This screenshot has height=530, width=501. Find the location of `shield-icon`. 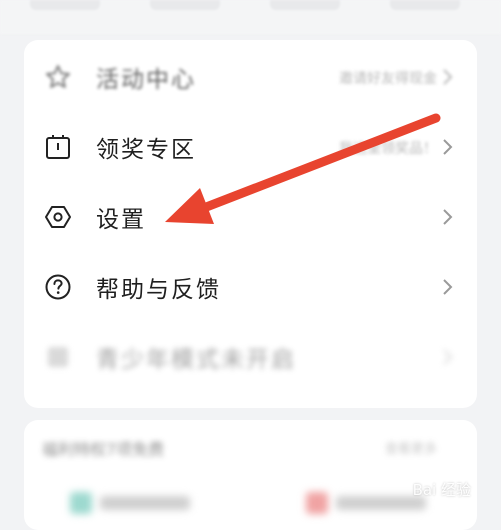

shield-icon is located at coordinates (58, 357).